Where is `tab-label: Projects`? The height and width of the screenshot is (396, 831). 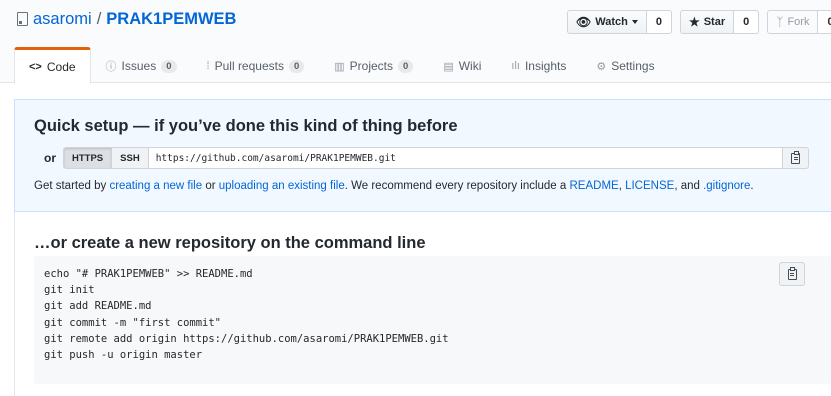 tab-label: Projects is located at coordinates (371, 66).